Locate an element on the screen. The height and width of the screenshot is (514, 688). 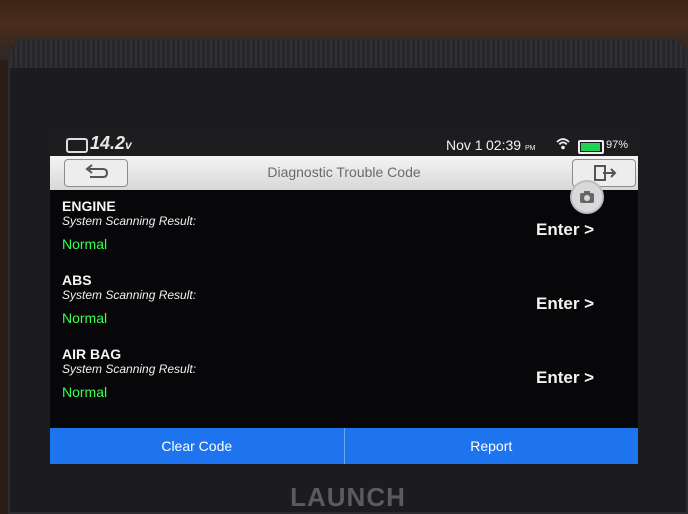
wifi-icon is located at coordinates (563, 144).